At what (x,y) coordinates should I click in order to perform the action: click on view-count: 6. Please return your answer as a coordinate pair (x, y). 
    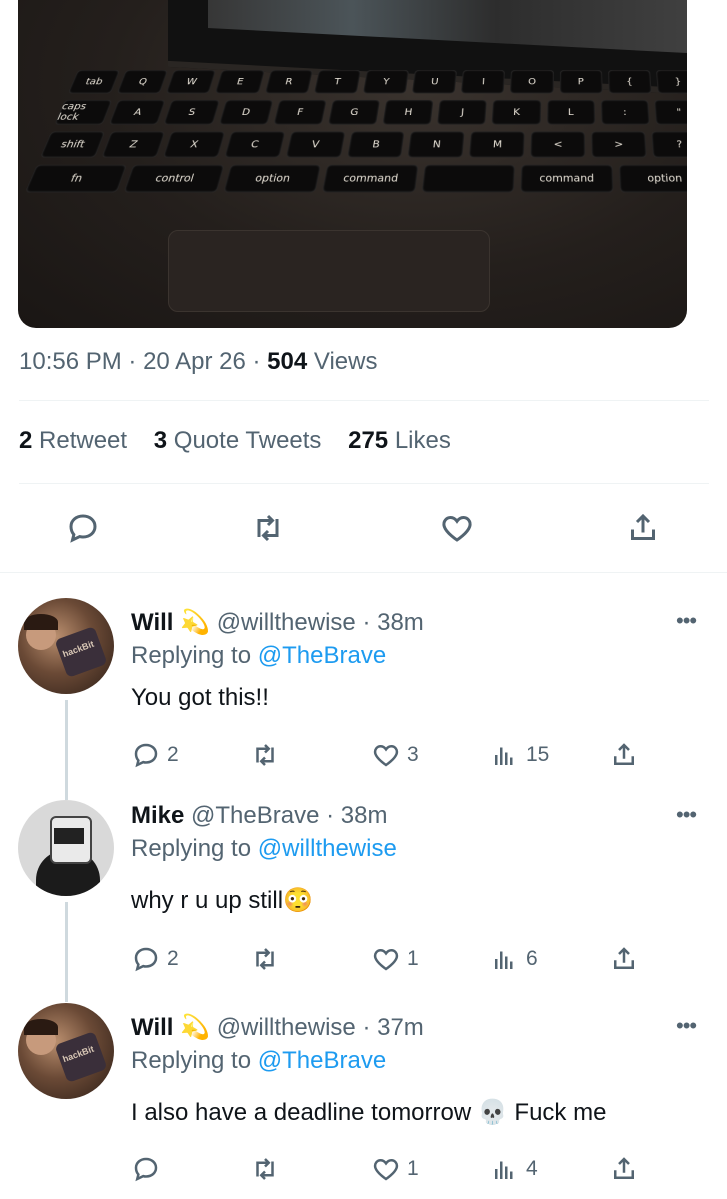
    Looking at the image, I should click on (532, 959).